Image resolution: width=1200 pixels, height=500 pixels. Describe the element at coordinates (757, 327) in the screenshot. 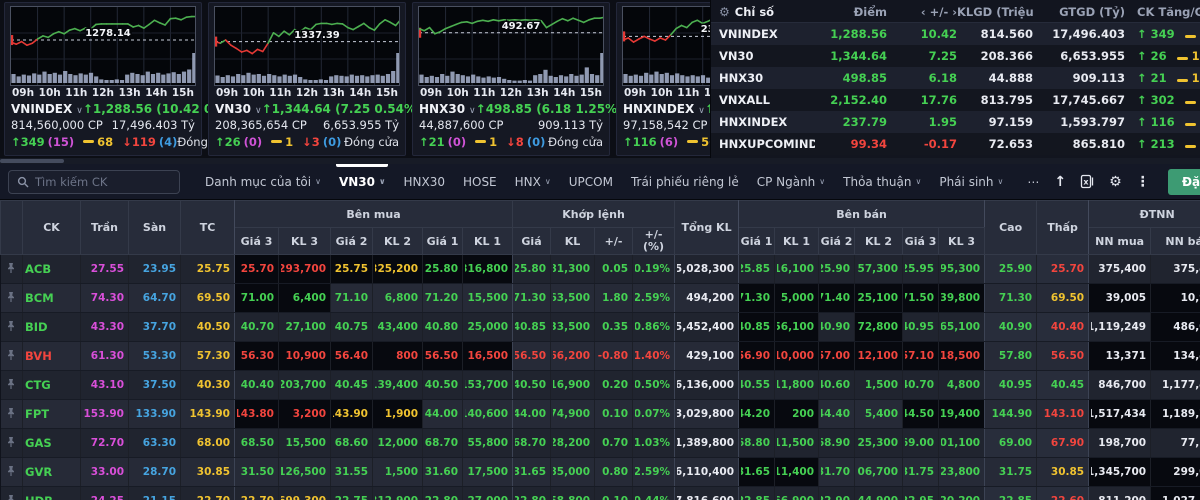

I see `cell-bid-16: 40.85` at that location.